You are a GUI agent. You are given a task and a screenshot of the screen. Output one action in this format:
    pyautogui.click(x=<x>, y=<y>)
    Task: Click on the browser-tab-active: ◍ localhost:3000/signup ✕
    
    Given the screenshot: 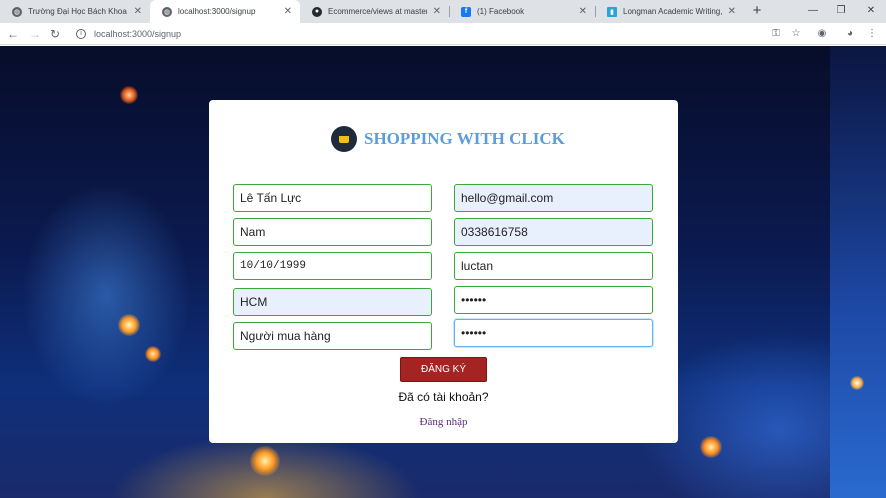 What is the action you would take?
    pyautogui.click(x=225, y=11)
    